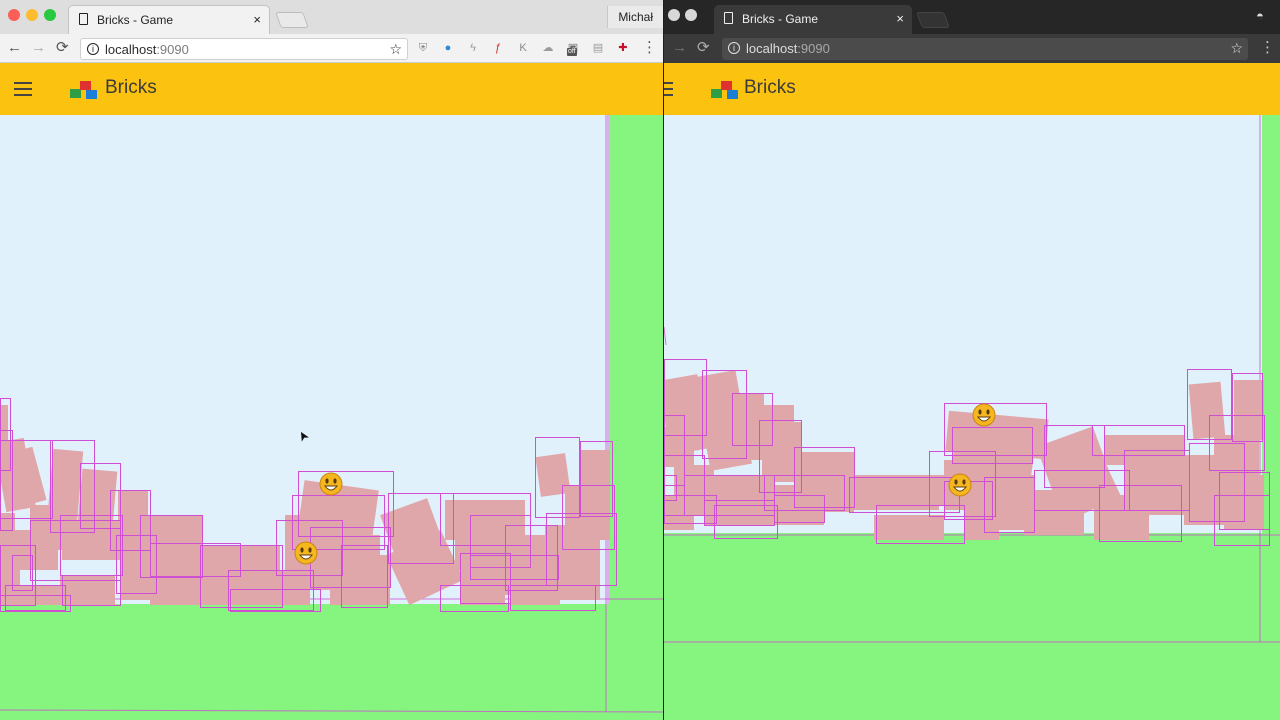 The image size is (1280, 720). Describe the element at coordinates (423, 48) in the screenshot. I see `shield-extension-icon: ⛨` at that location.